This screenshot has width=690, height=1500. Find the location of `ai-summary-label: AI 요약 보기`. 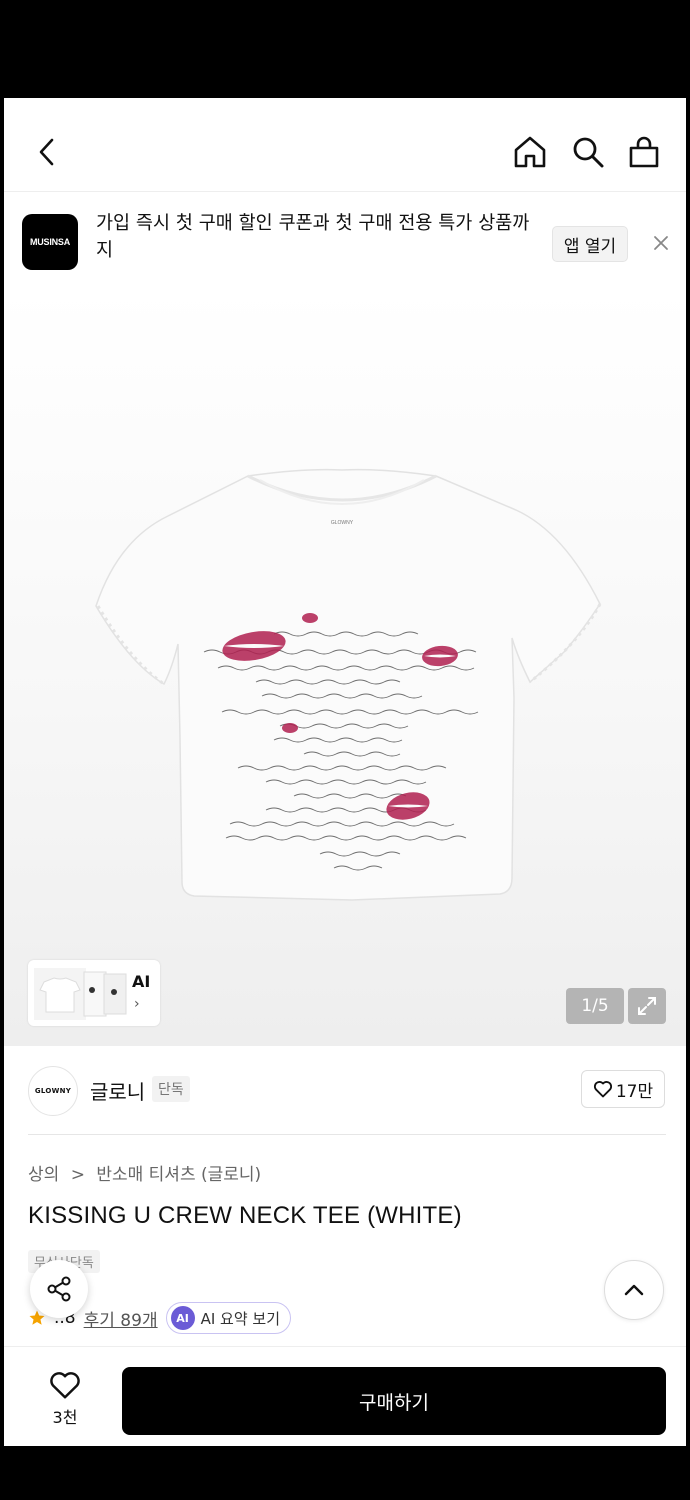

ai-summary-label: AI 요약 보기 is located at coordinates (240, 1318).